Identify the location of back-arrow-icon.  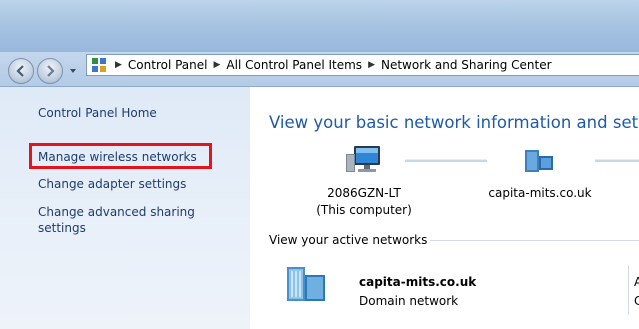
(20, 71).